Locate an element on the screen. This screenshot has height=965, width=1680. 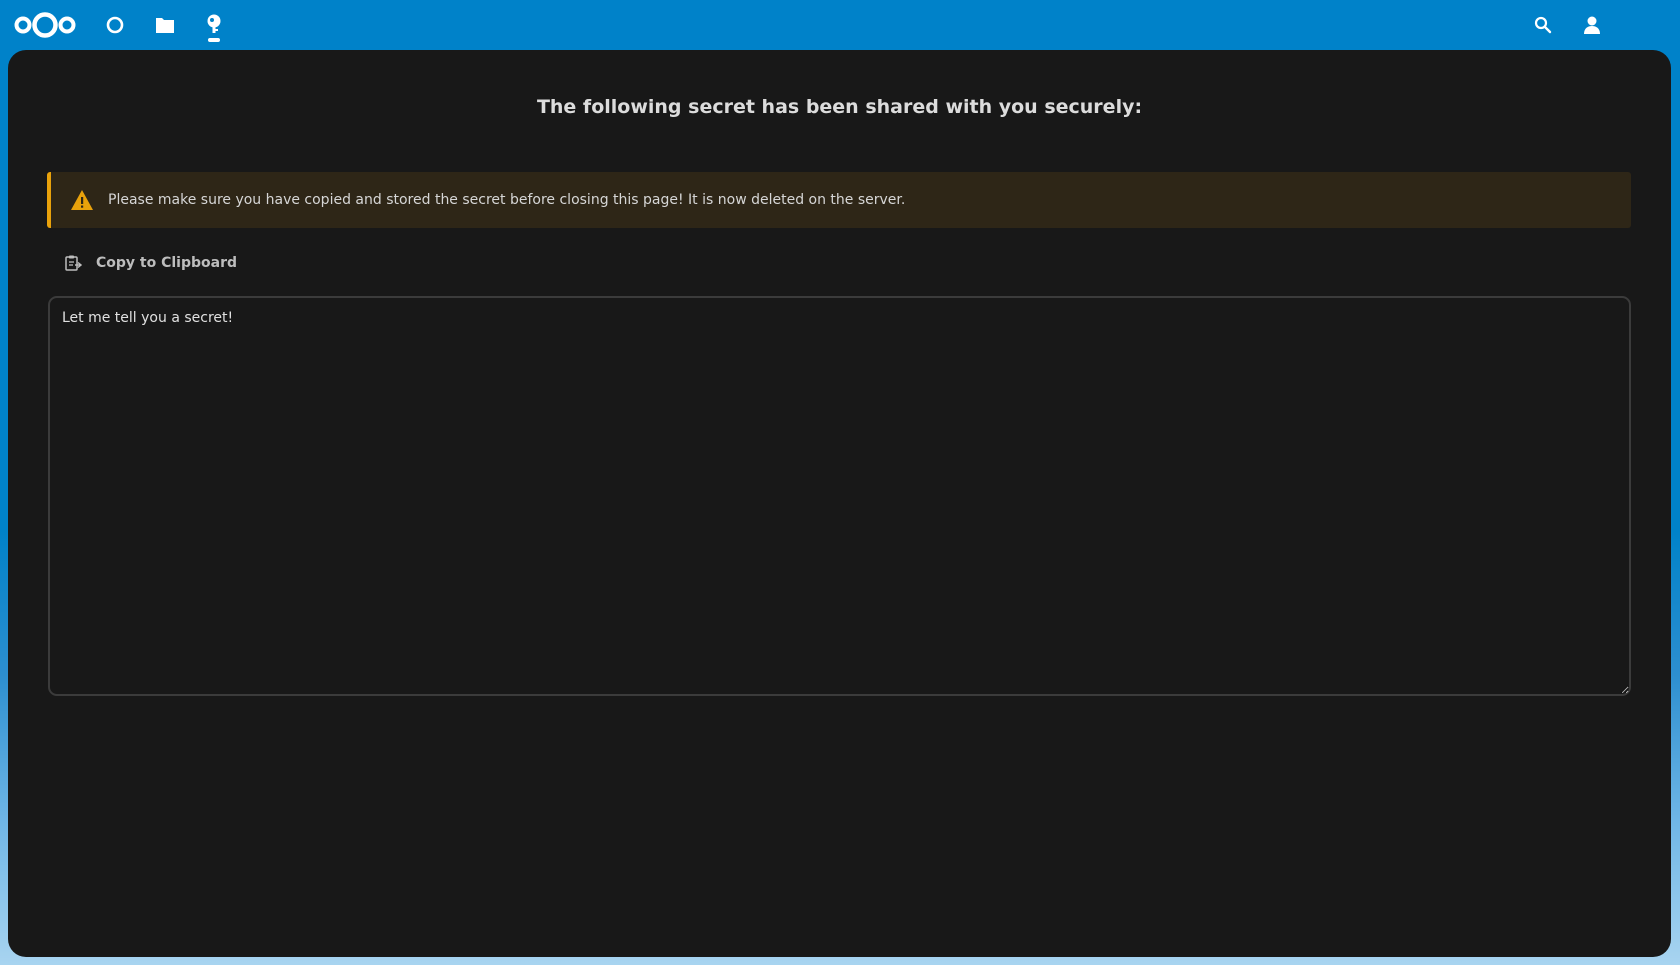
nextcloud-logo is located at coordinates (45, 25).